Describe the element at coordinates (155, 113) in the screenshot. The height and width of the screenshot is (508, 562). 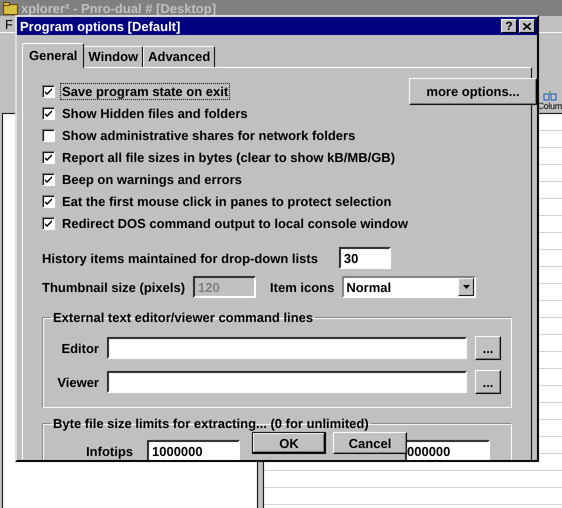
I see `checkbox-label: Show Hidden files and folders` at that location.